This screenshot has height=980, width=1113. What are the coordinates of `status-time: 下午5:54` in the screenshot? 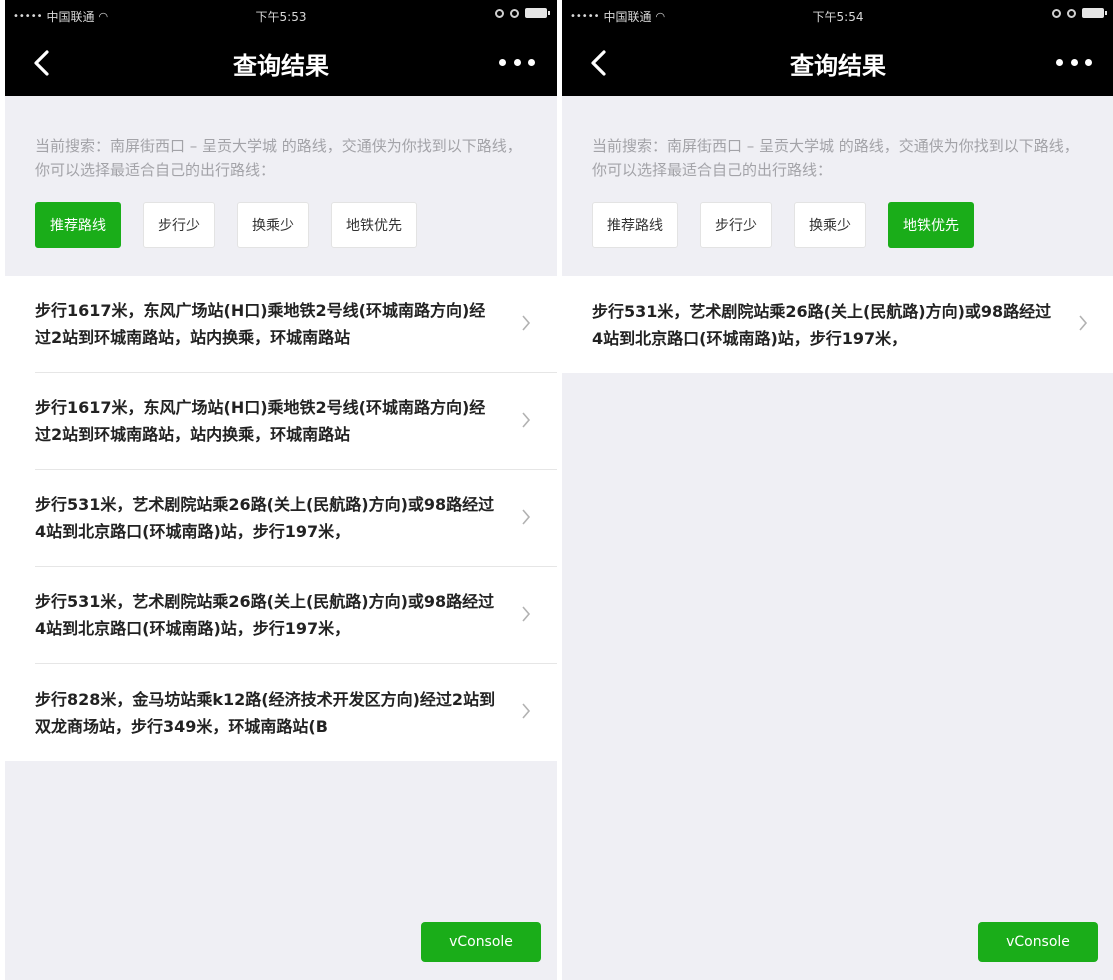 It's located at (838, 17).